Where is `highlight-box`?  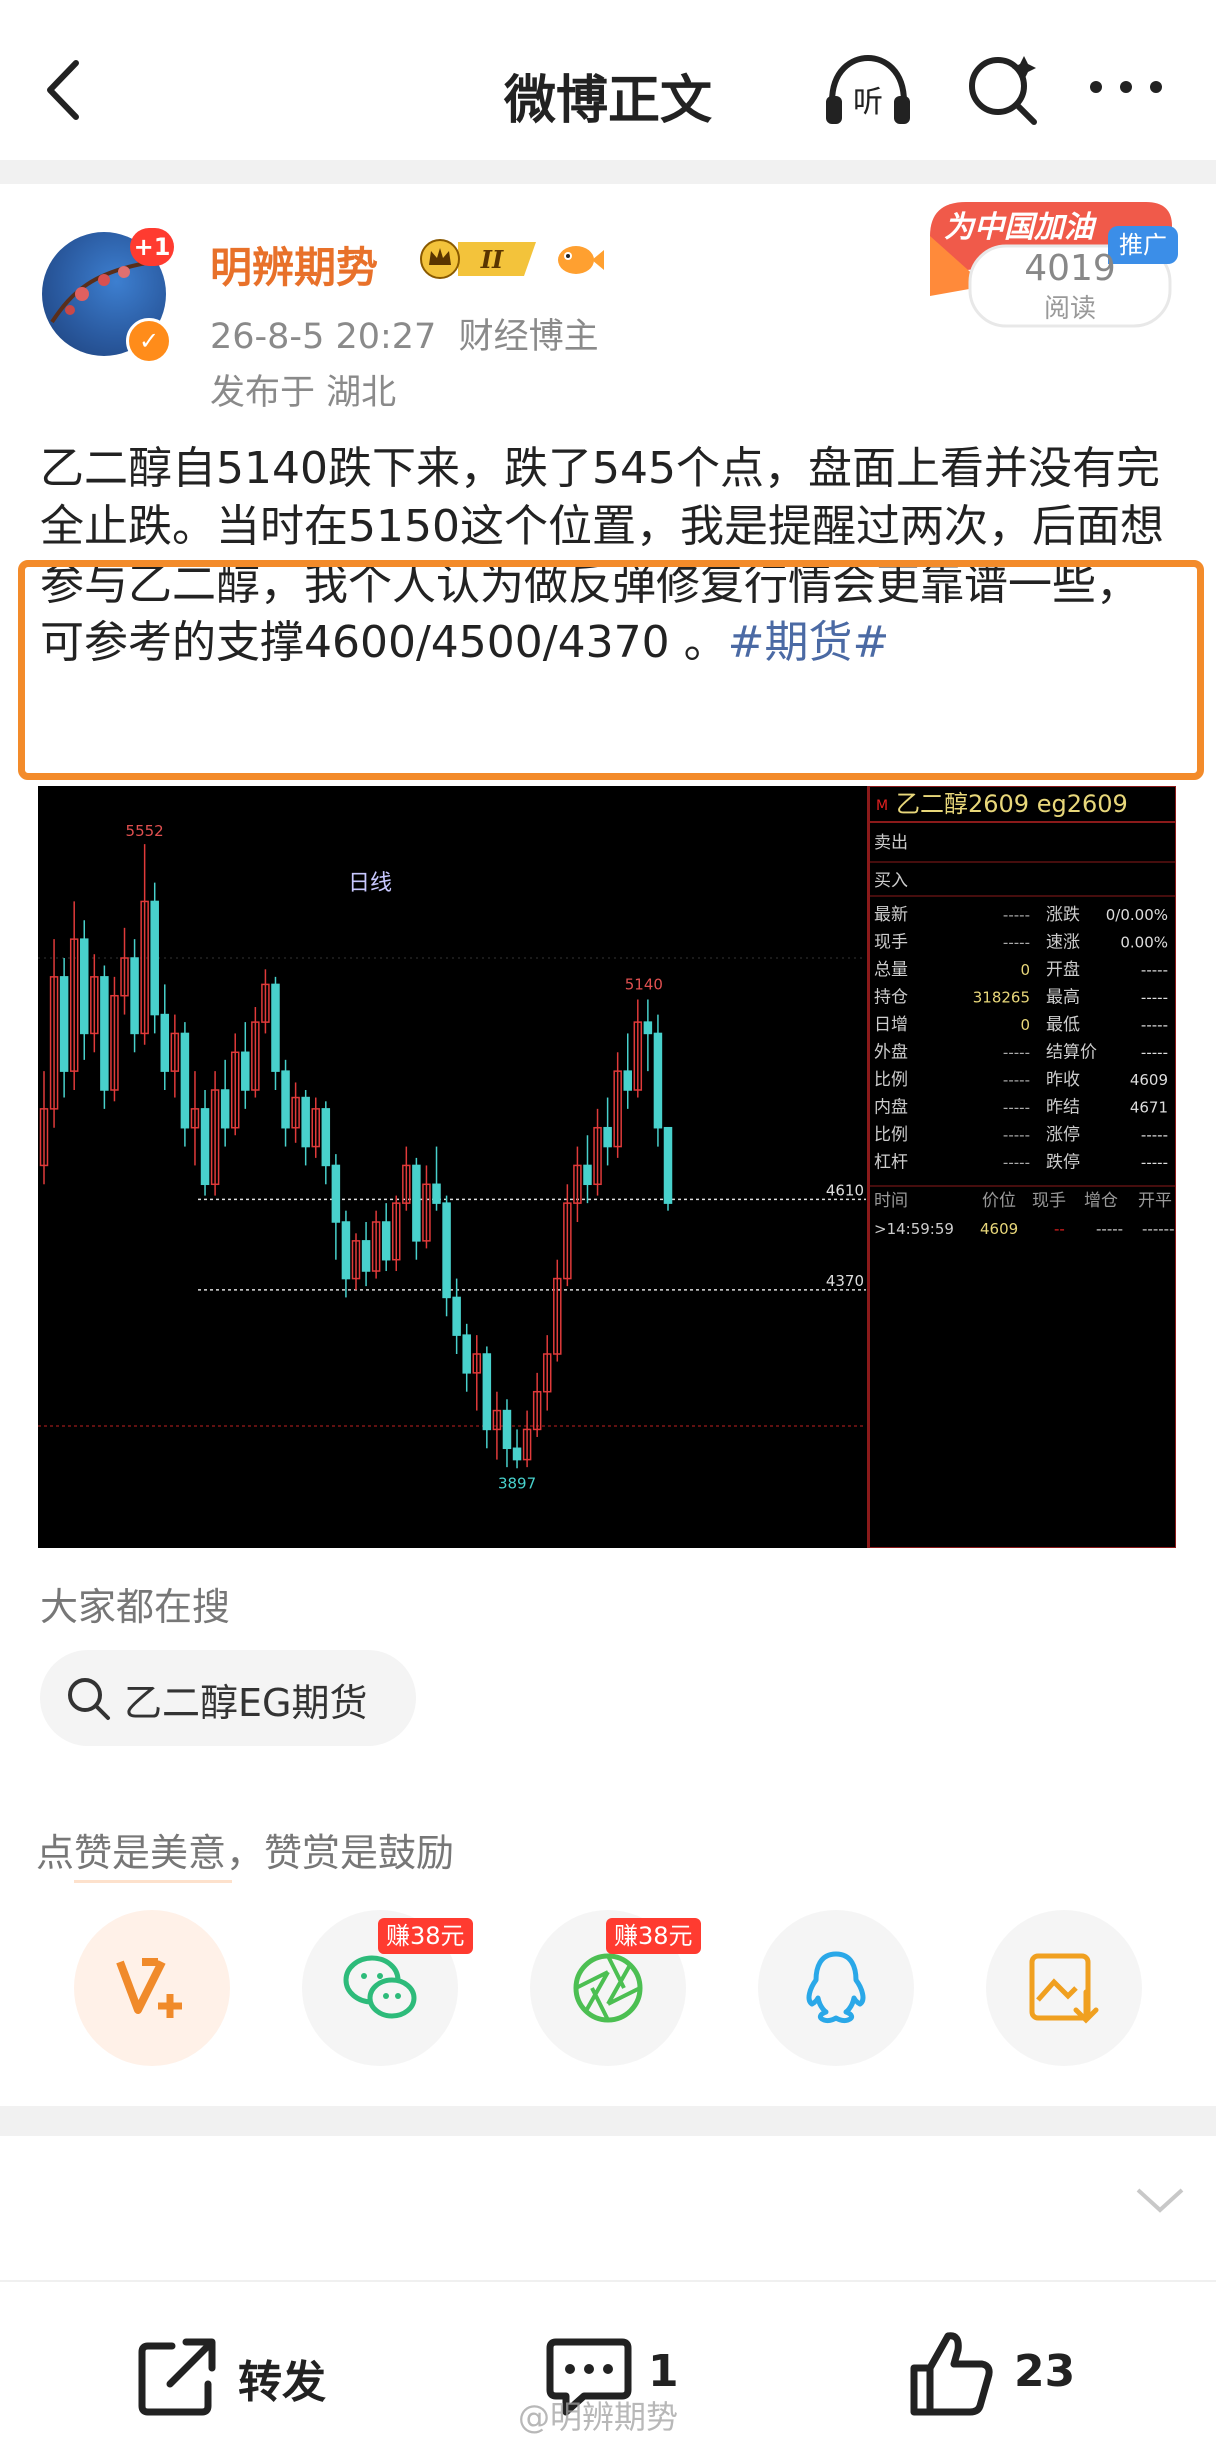
highlight-box is located at coordinates (611, 670).